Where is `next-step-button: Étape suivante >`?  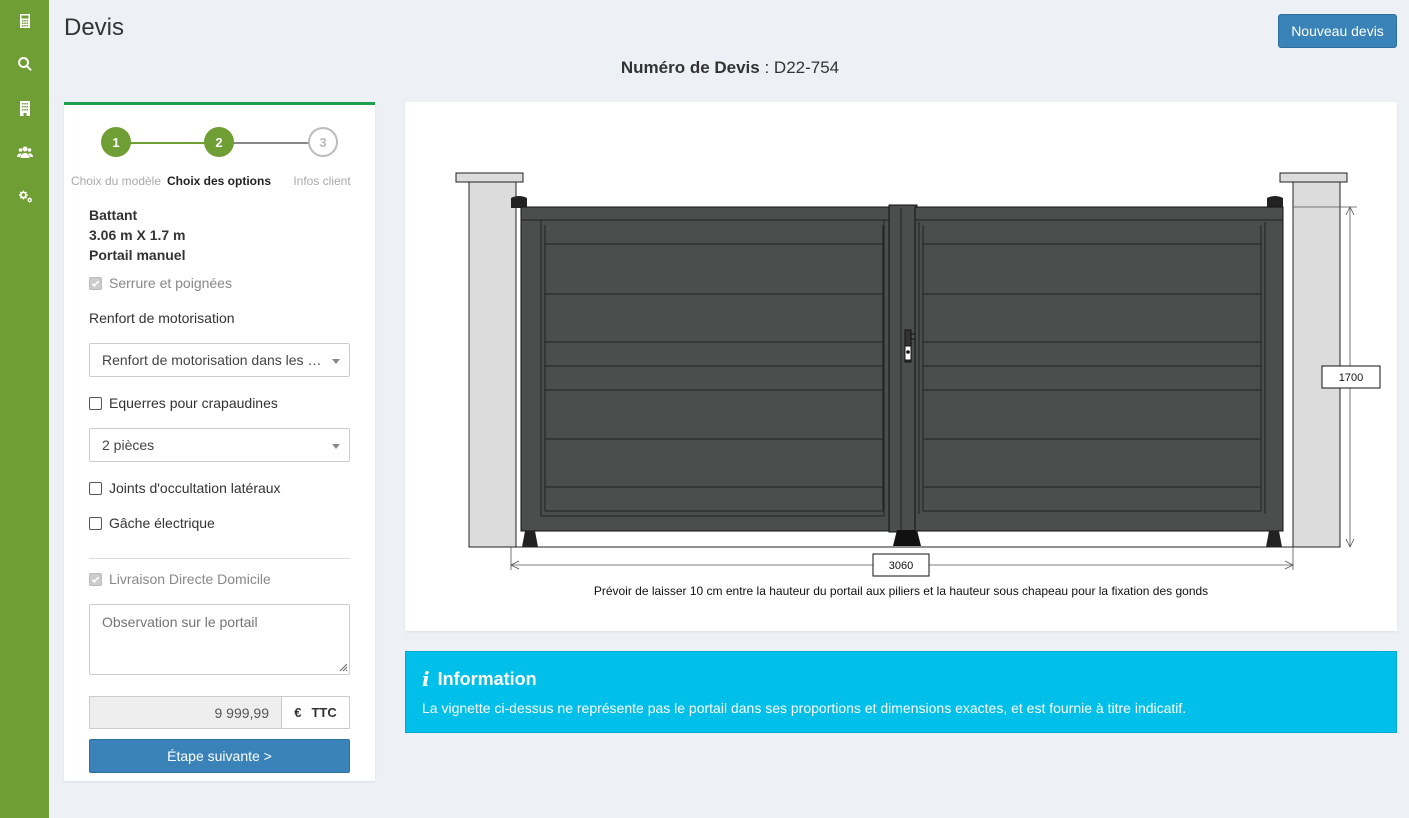 next-step-button: Étape suivante > is located at coordinates (219, 756).